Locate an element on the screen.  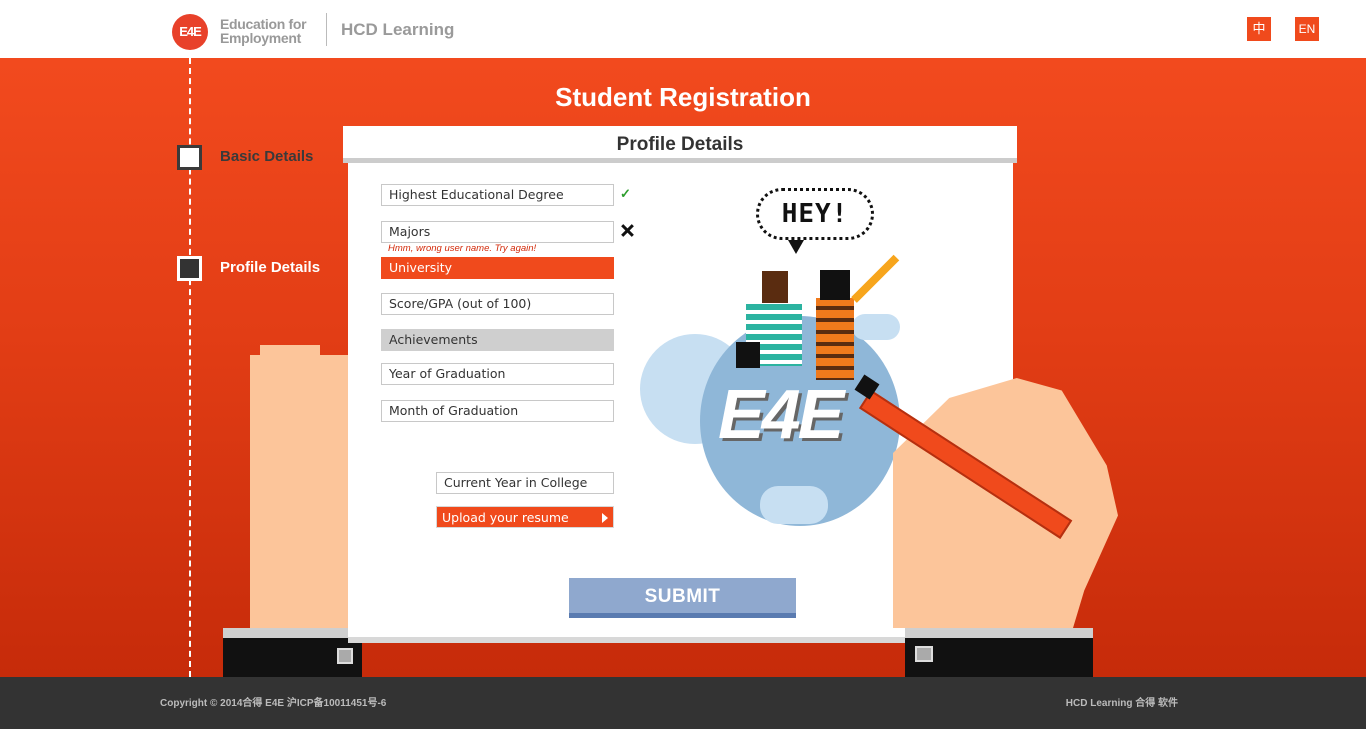
majors-error-message: Hmm, wrong user name. Try again! is located at coordinates (462, 248).